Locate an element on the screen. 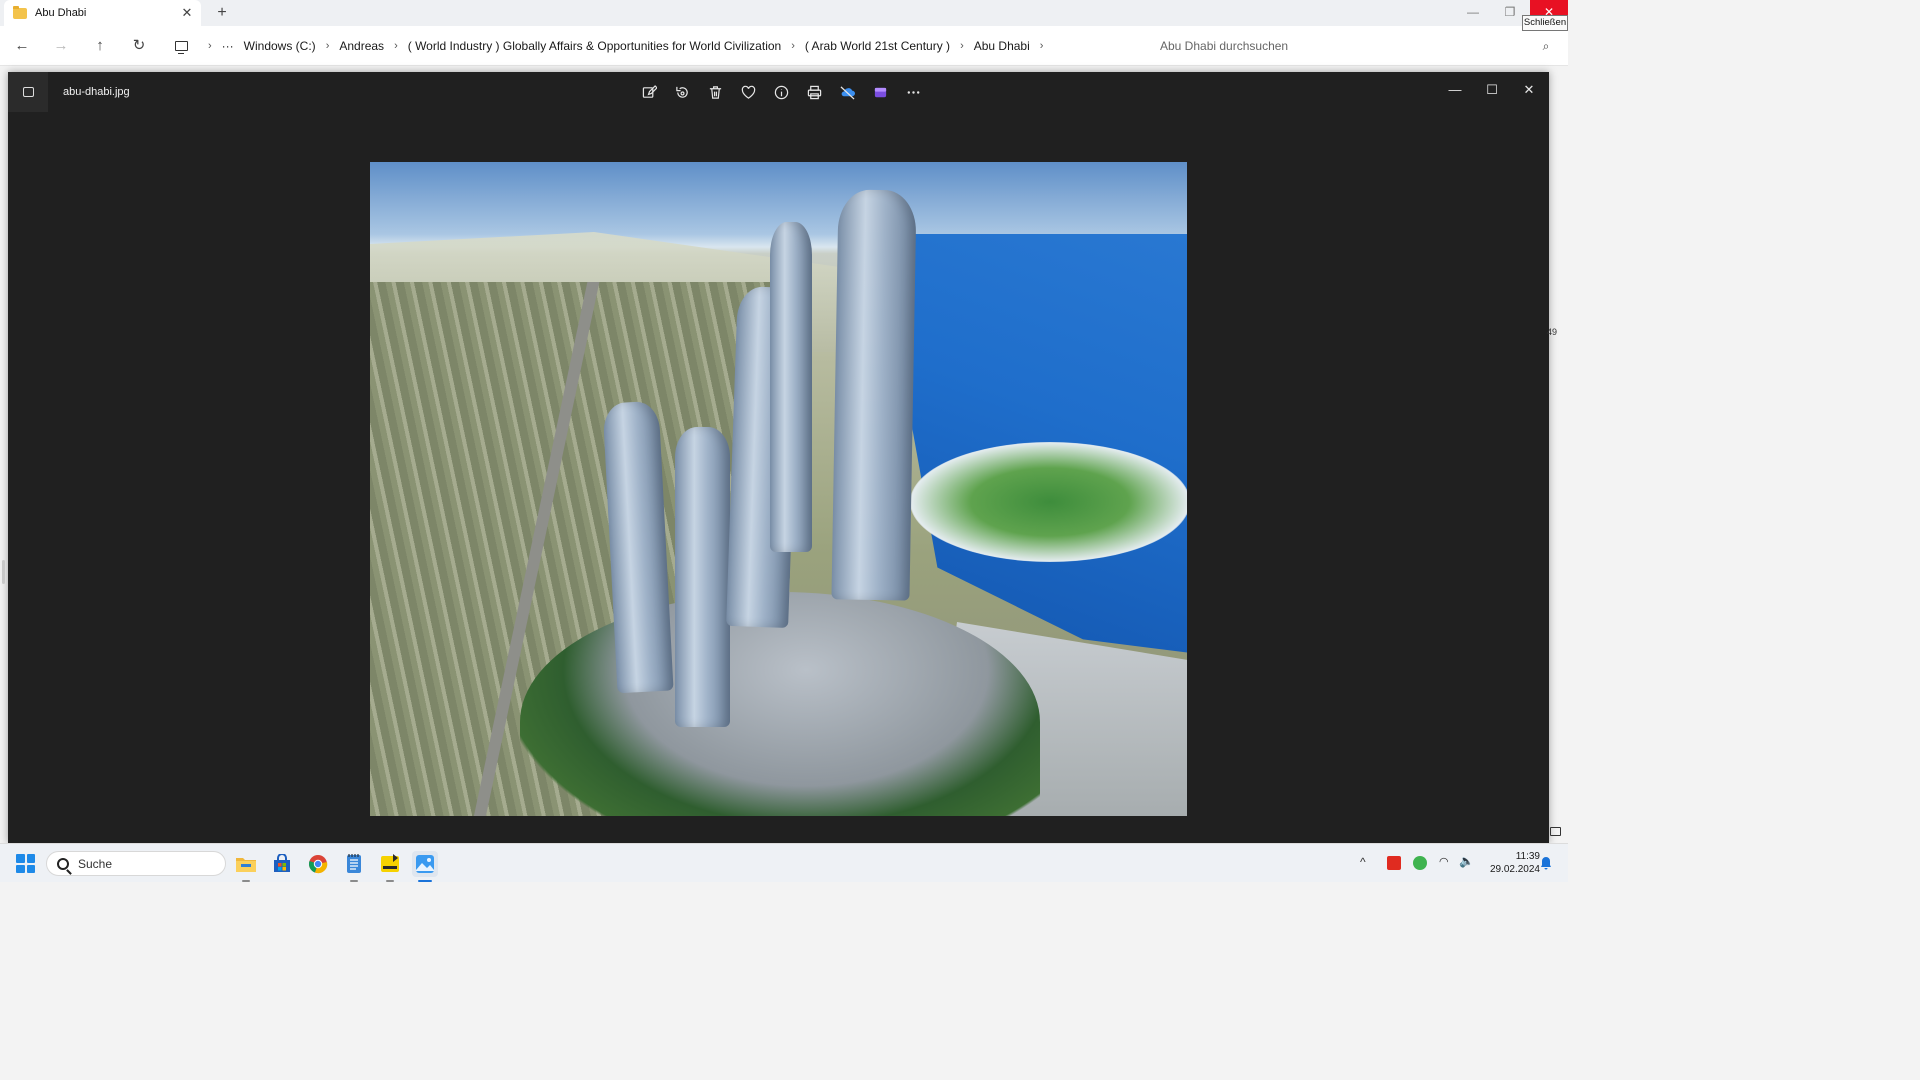 The image size is (1920, 1080). this-pc-icon is located at coordinates (181, 47).